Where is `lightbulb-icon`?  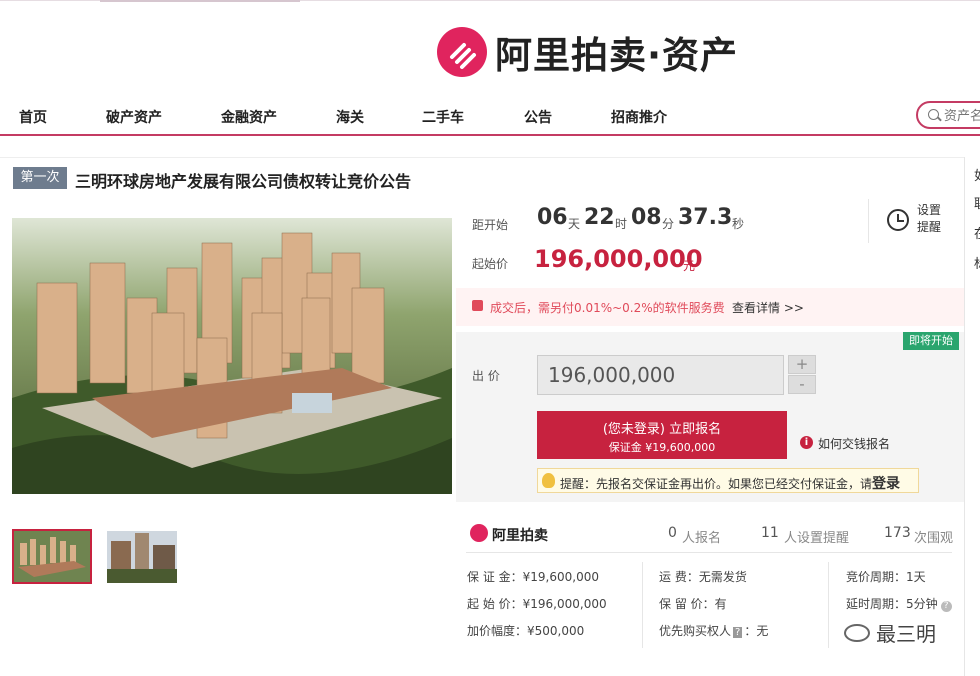 lightbulb-icon is located at coordinates (548, 480).